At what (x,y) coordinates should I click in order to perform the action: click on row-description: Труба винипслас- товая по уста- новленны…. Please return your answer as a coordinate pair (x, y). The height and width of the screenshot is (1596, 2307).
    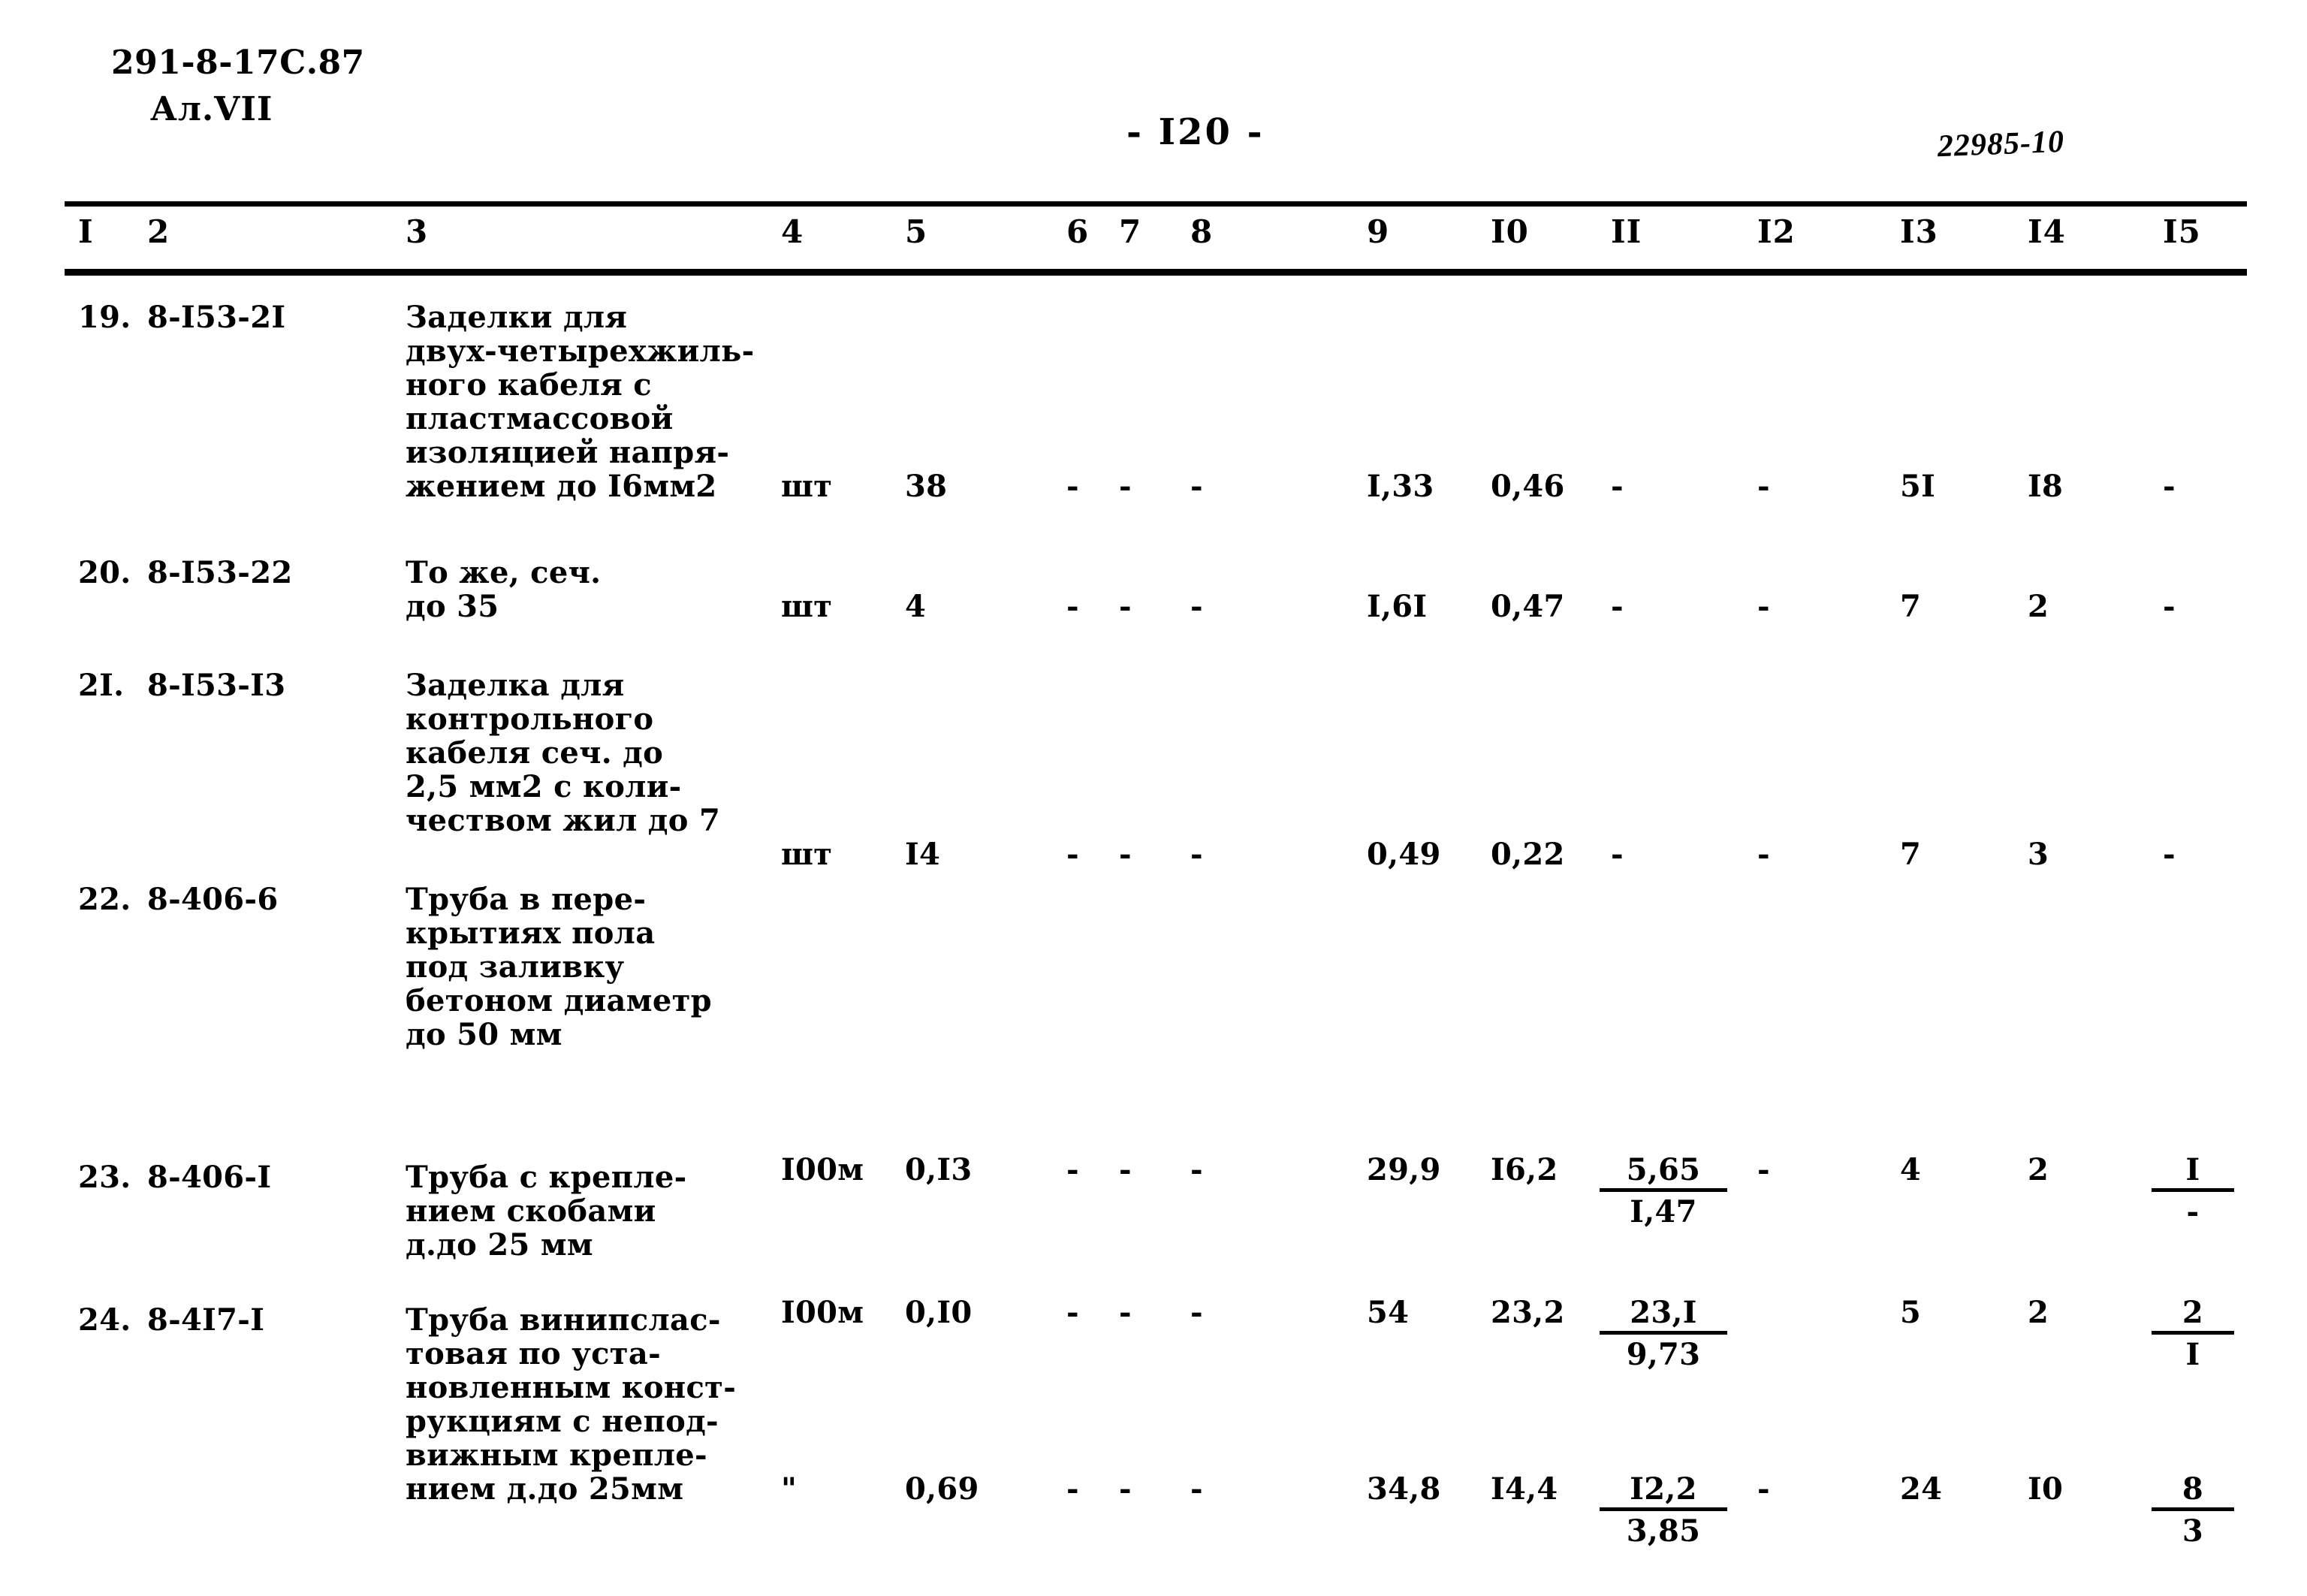
    Looking at the image, I should click on (571, 1404).